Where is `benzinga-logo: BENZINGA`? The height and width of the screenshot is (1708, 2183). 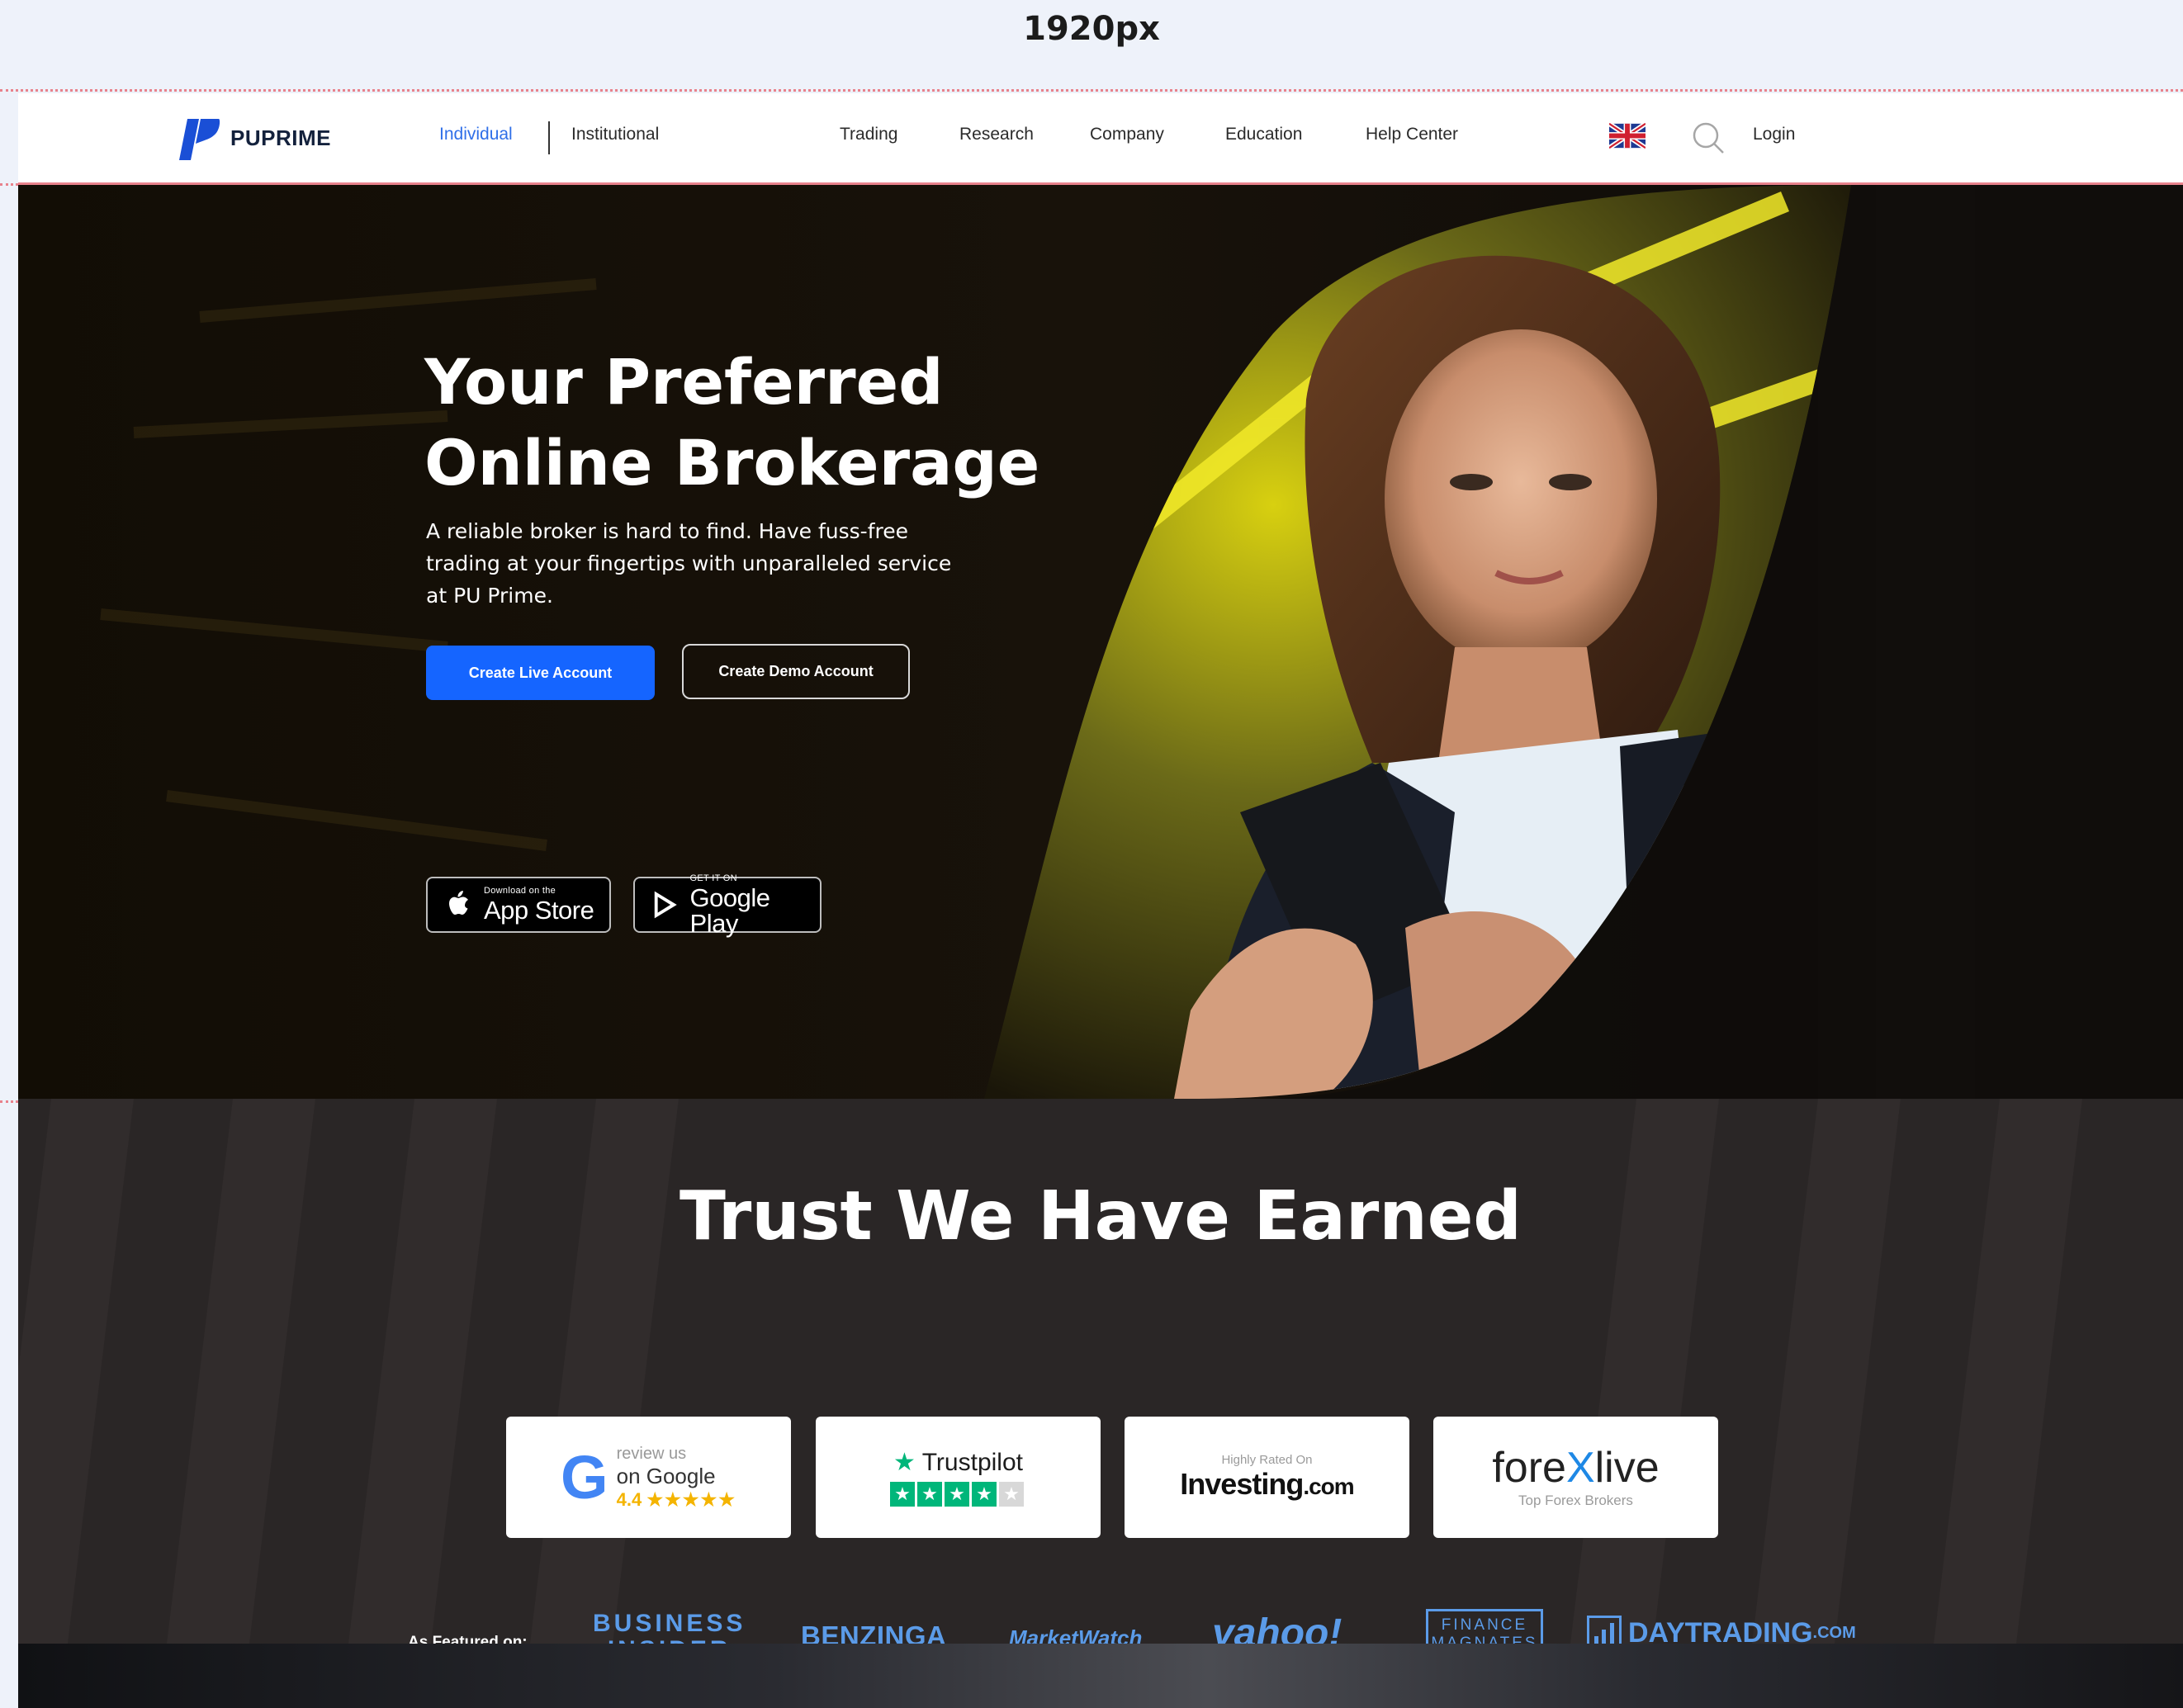 benzinga-logo: BENZINGA is located at coordinates (873, 1632).